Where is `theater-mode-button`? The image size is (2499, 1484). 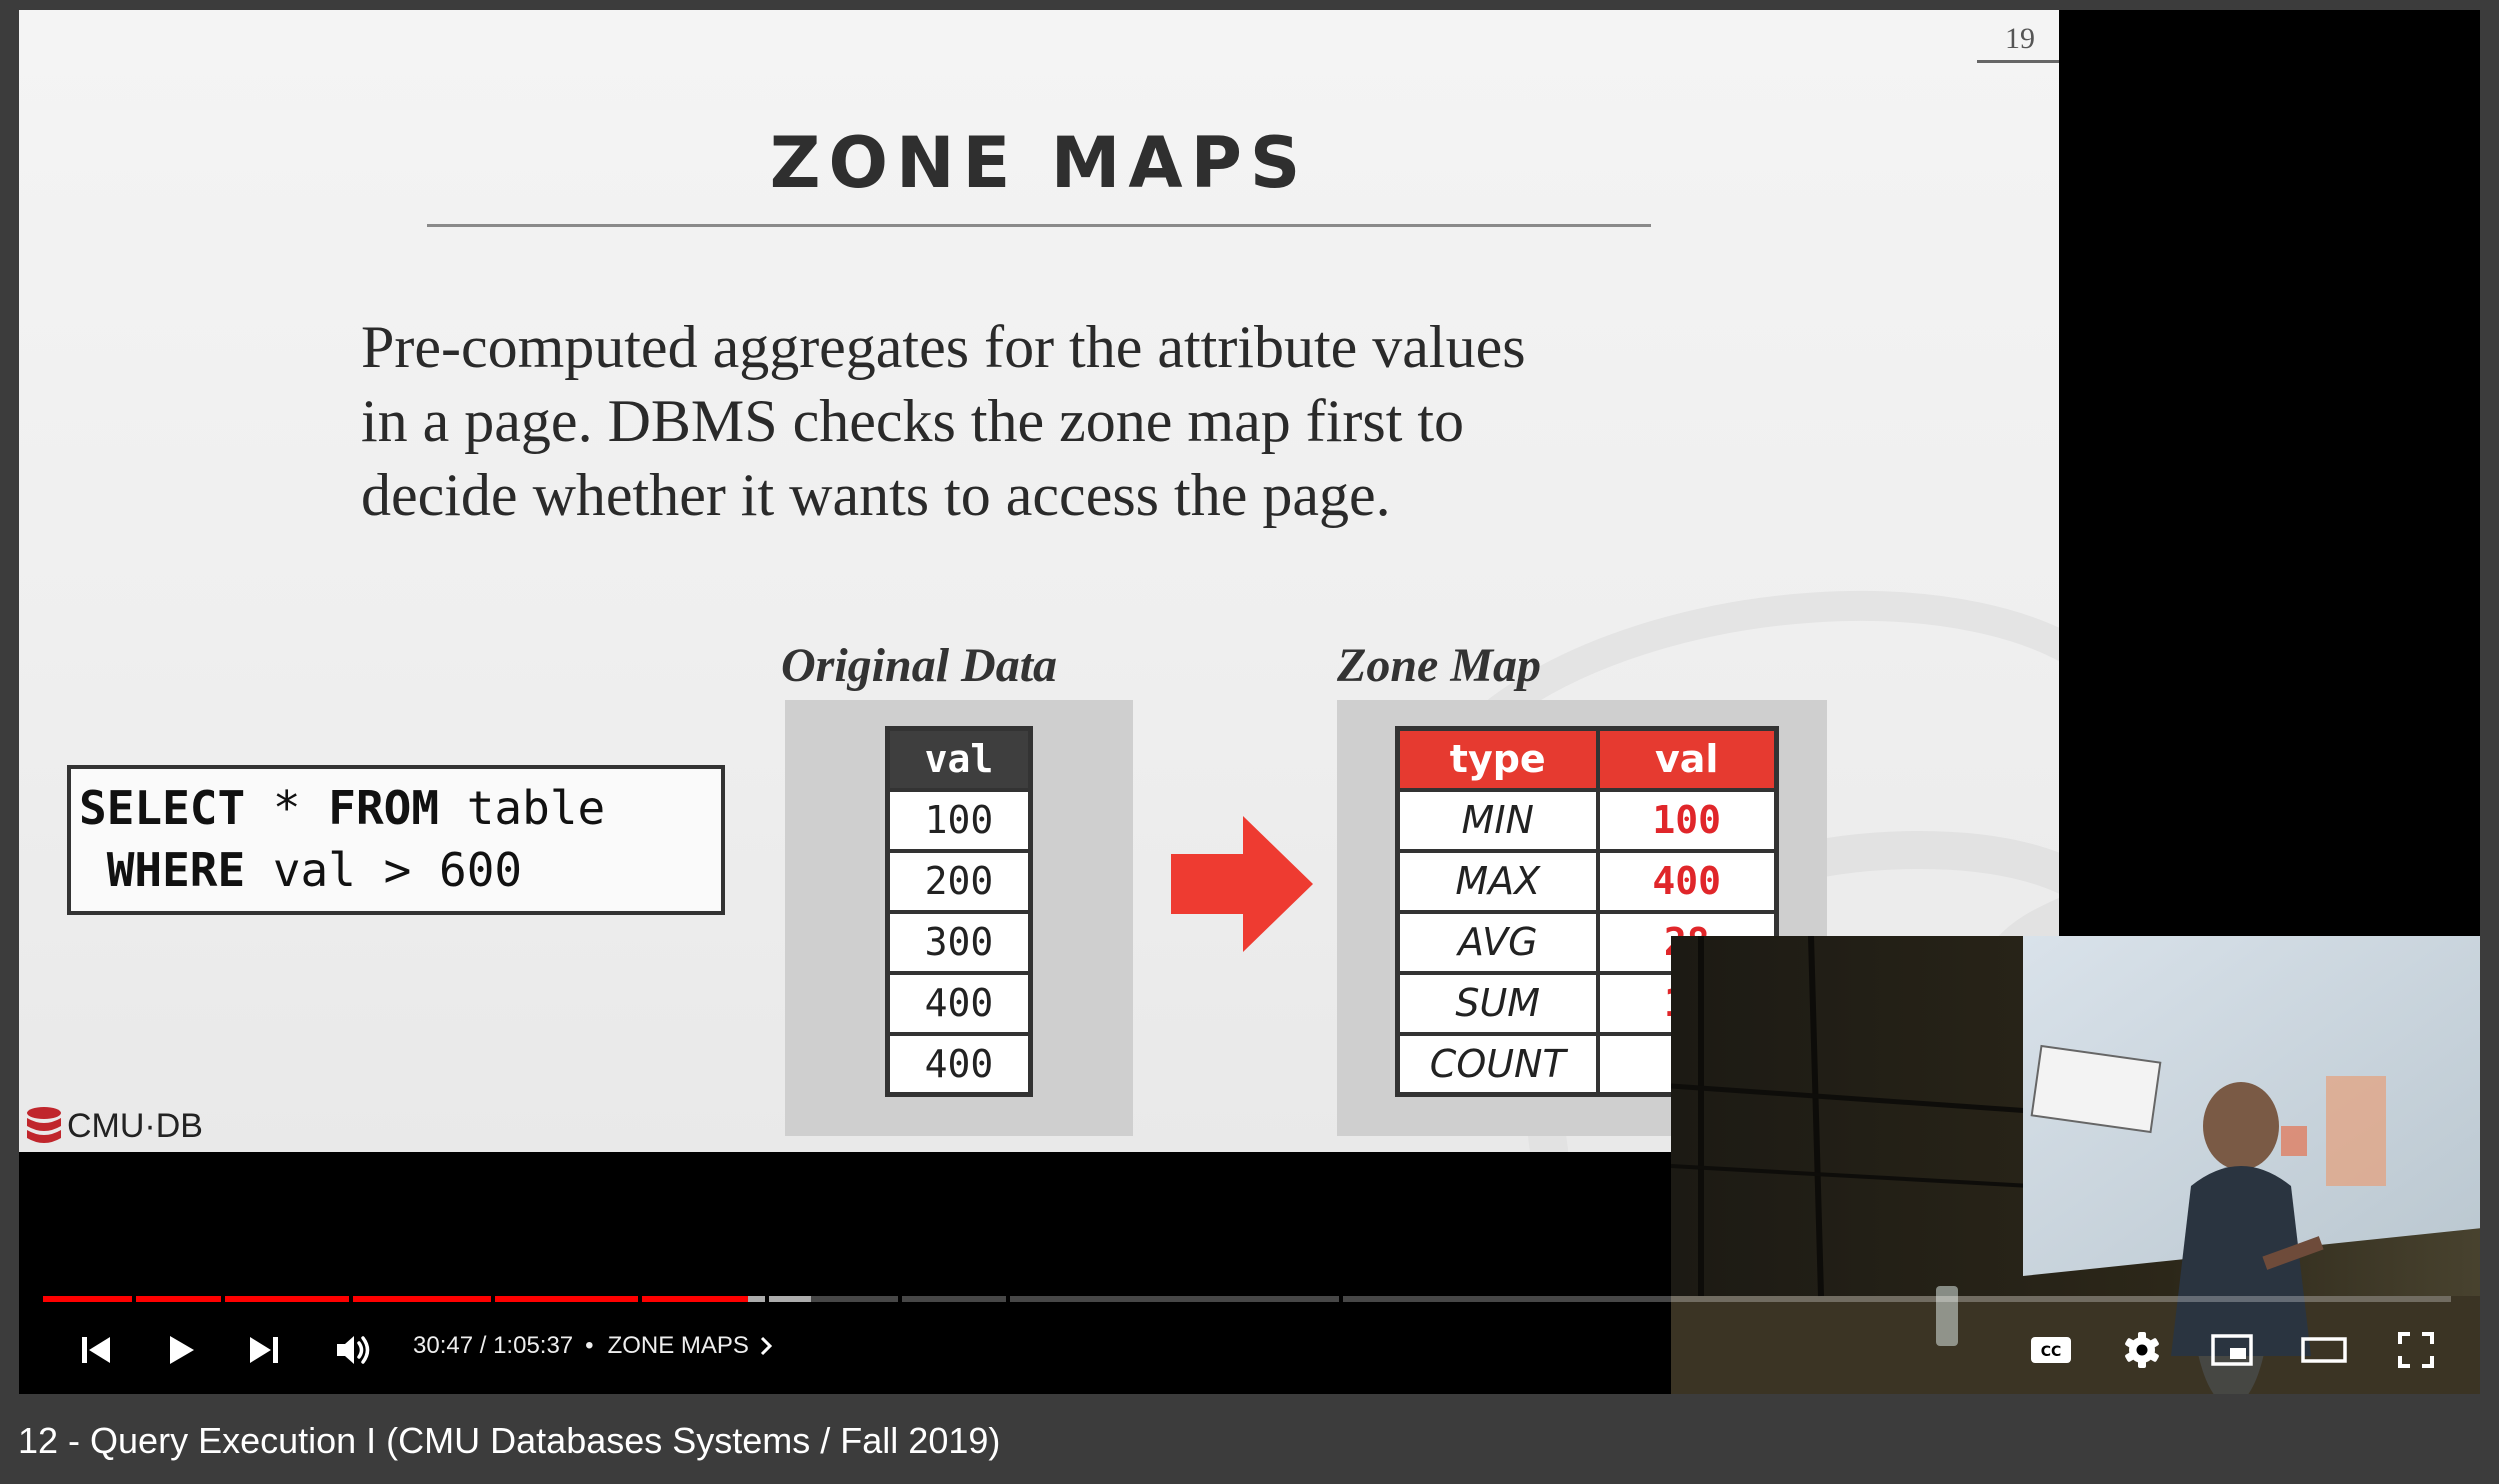 theater-mode-button is located at coordinates (2324, 1350).